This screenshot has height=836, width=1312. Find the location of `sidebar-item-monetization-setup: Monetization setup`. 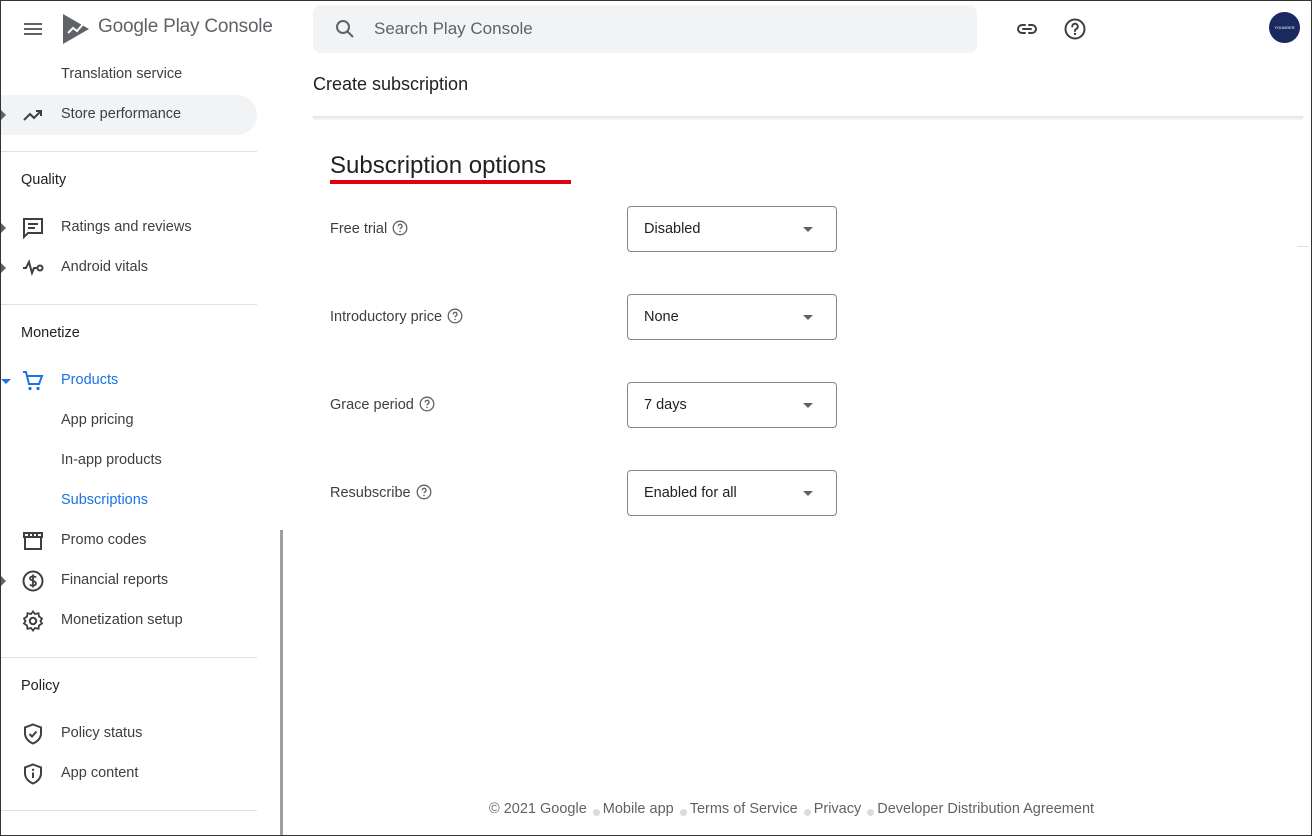

sidebar-item-monetization-setup: Monetization setup is located at coordinates (129, 621).